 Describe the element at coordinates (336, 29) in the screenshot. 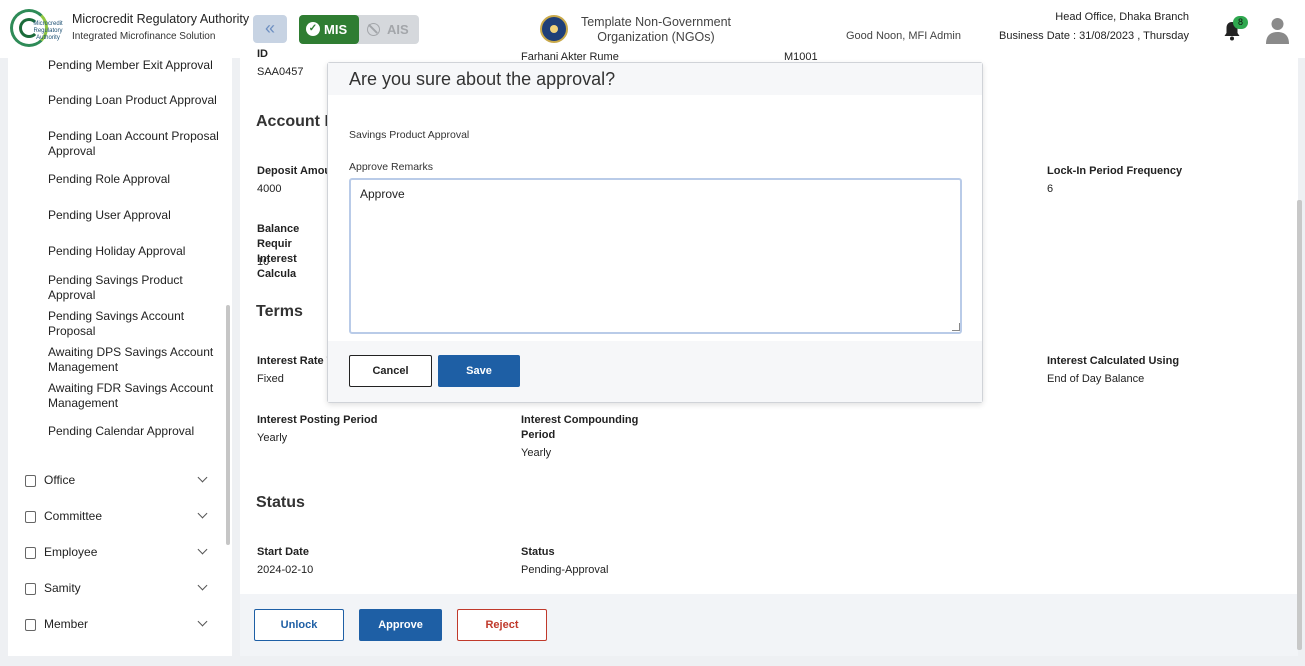

I see `mode-mis-label: MIS` at that location.